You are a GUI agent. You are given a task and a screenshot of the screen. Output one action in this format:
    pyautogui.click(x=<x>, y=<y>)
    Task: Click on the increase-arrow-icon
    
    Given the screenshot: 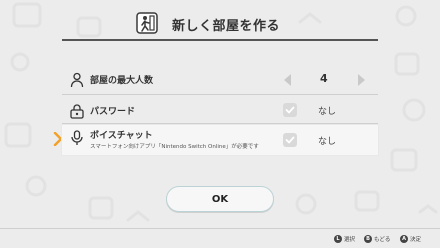 What is the action you would take?
    pyautogui.click(x=361, y=80)
    